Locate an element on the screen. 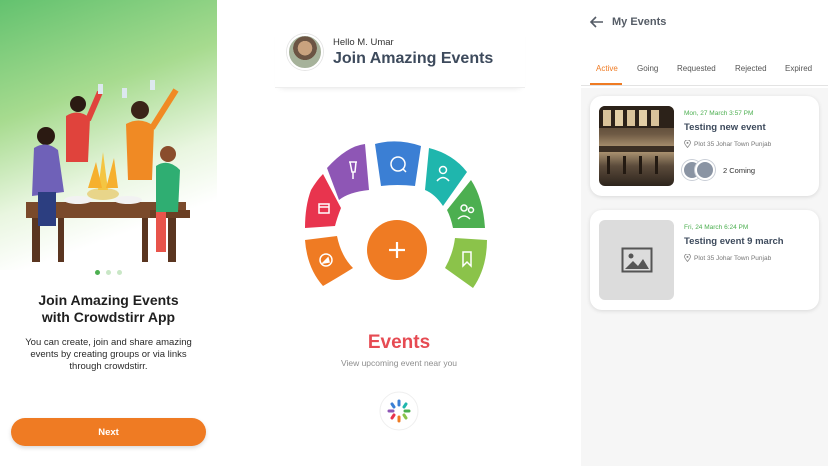 The image size is (828, 466). home-title: Join Amazing Events is located at coordinates (413, 58).